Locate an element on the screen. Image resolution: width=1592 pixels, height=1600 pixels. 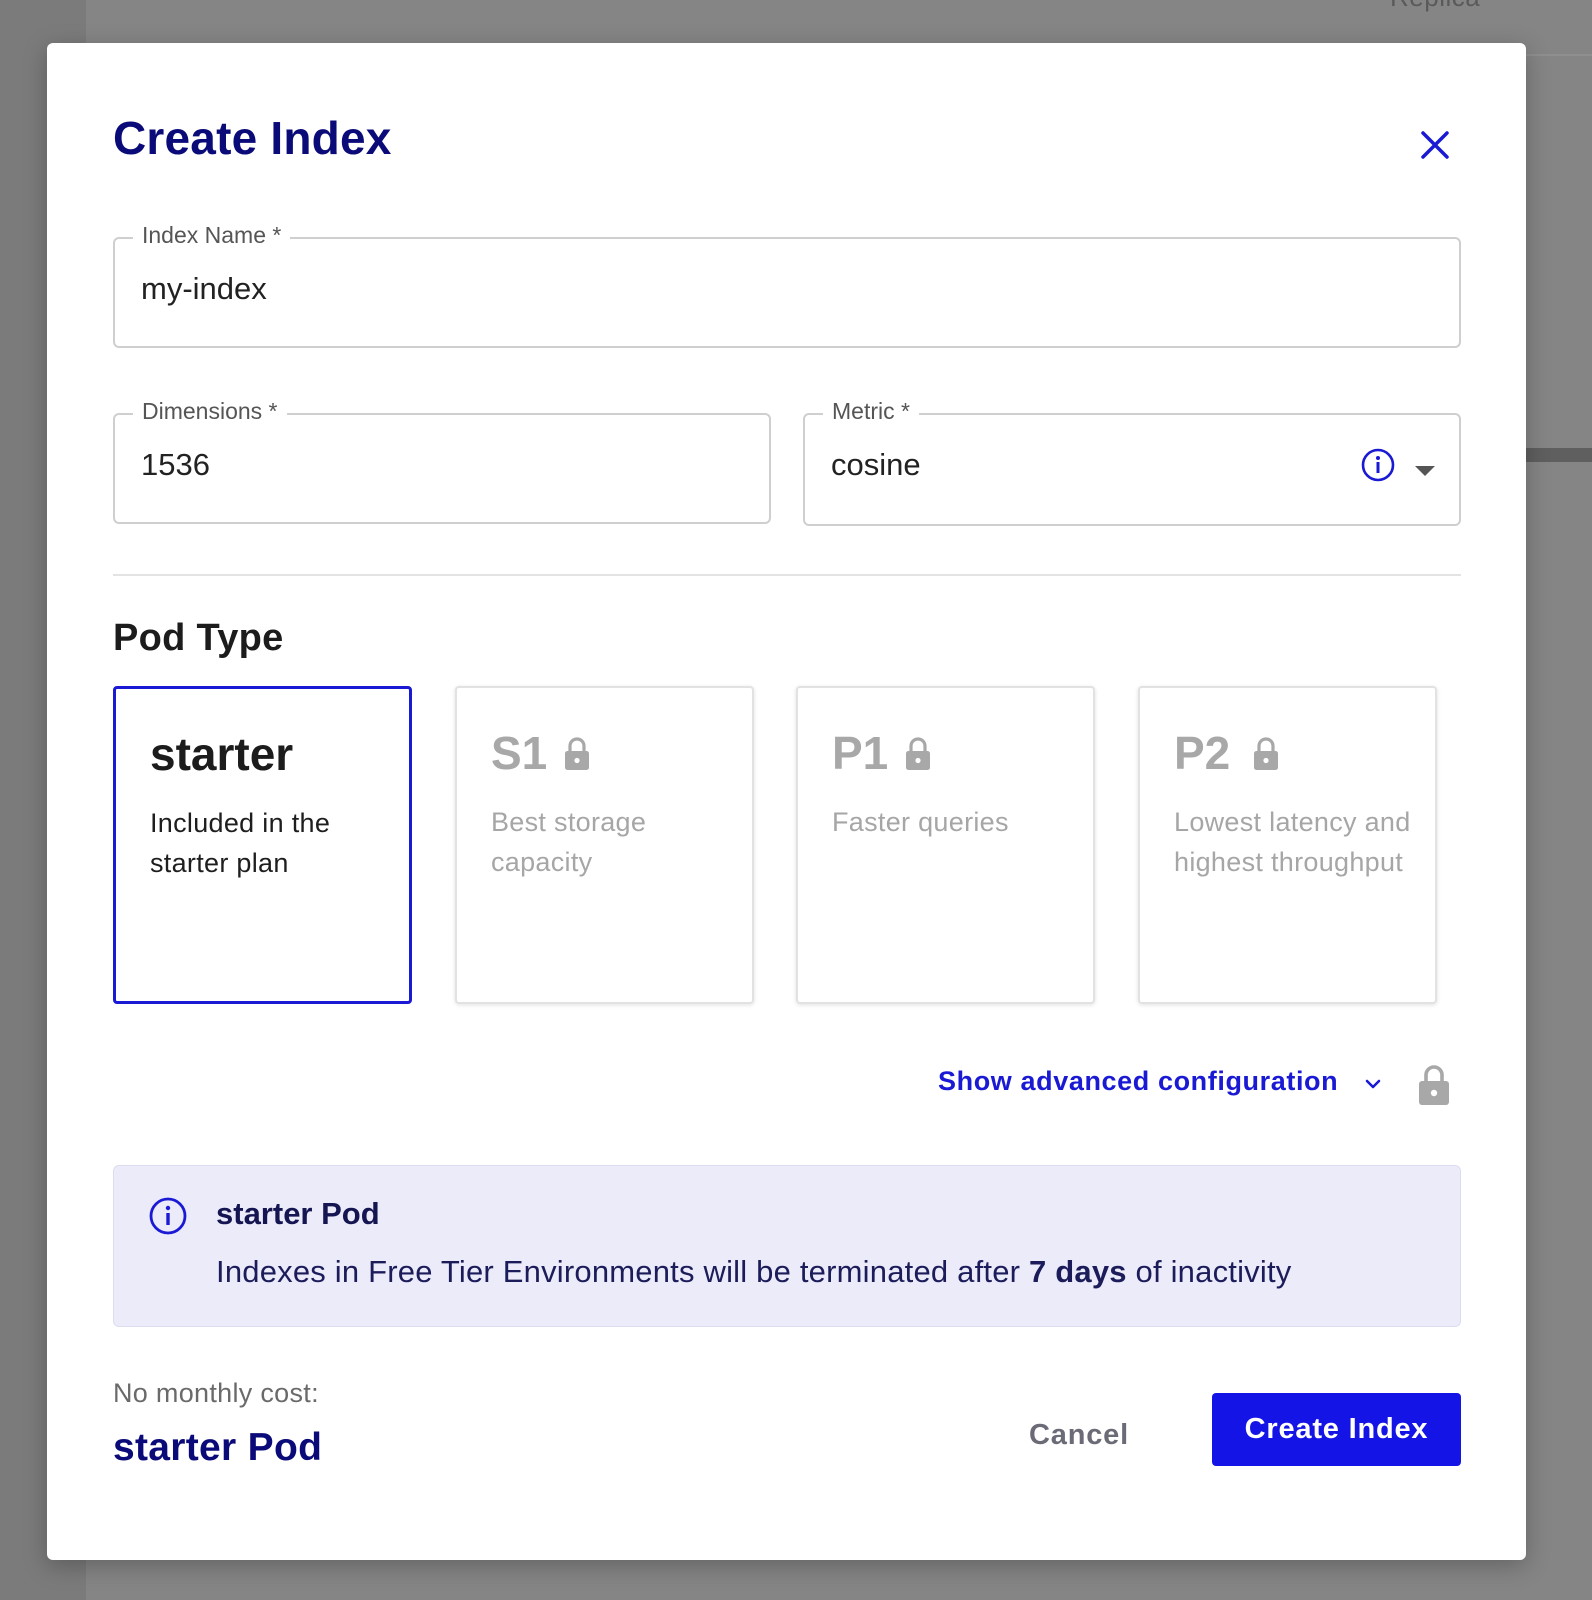
pod-description: Lowest latency and highest throughput is located at coordinates (1292, 842).